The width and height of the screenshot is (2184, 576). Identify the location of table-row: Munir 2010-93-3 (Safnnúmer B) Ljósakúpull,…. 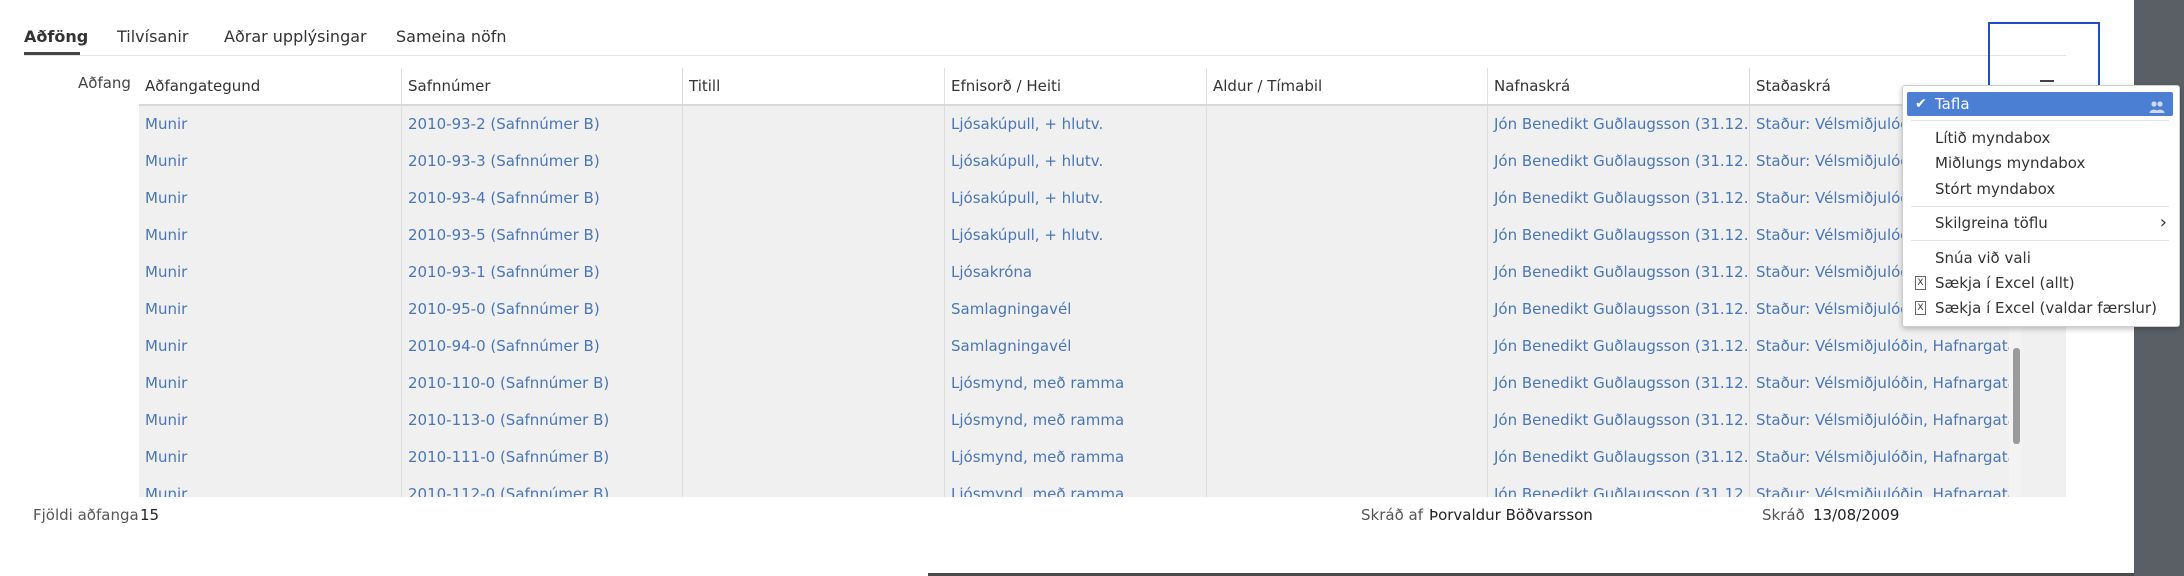
(1074, 162).